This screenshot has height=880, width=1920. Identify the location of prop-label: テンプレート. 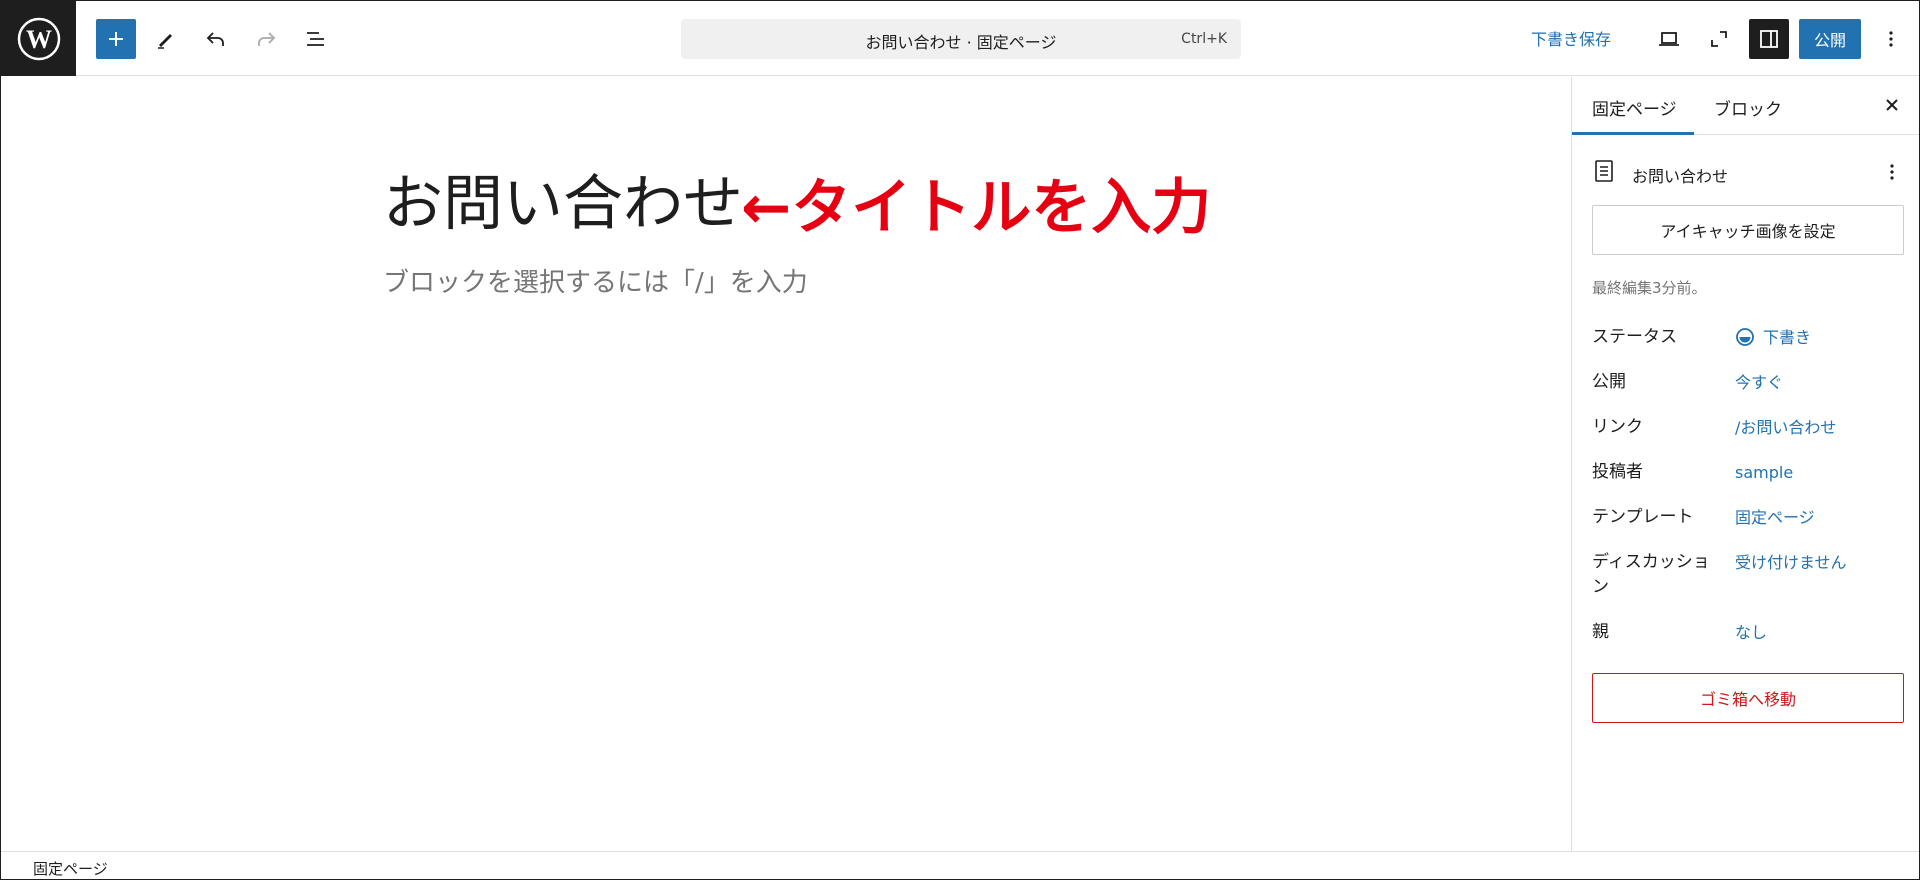
(1643, 517).